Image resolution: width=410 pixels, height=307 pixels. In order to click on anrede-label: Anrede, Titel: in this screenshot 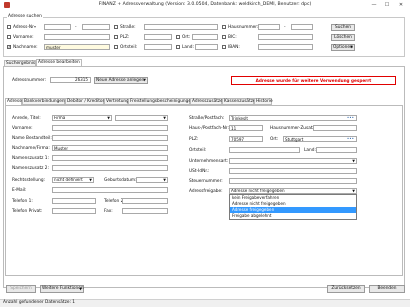, I will do `click(26, 118)`.